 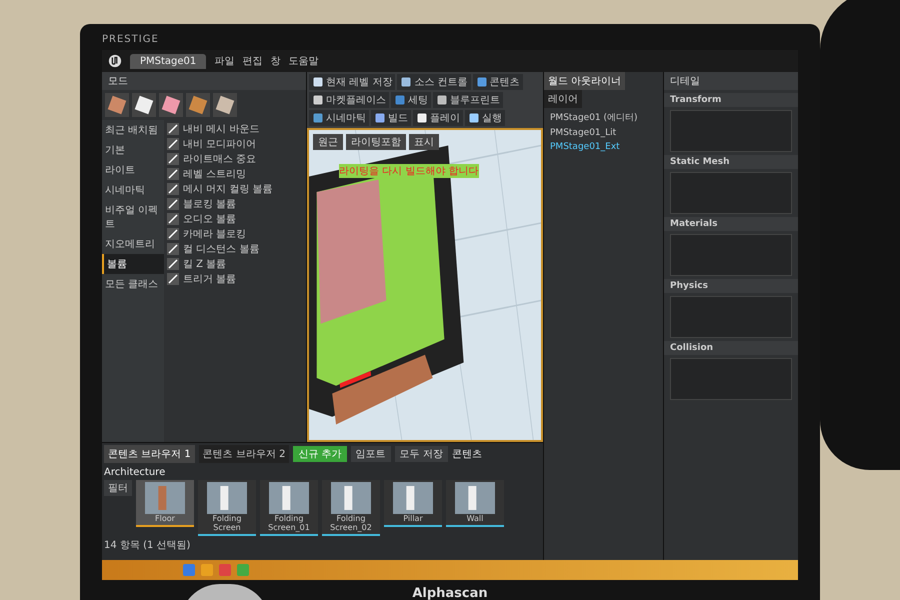 What do you see at coordinates (165, 518) in the screenshot?
I see `asset-label: Floor` at bounding box center [165, 518].